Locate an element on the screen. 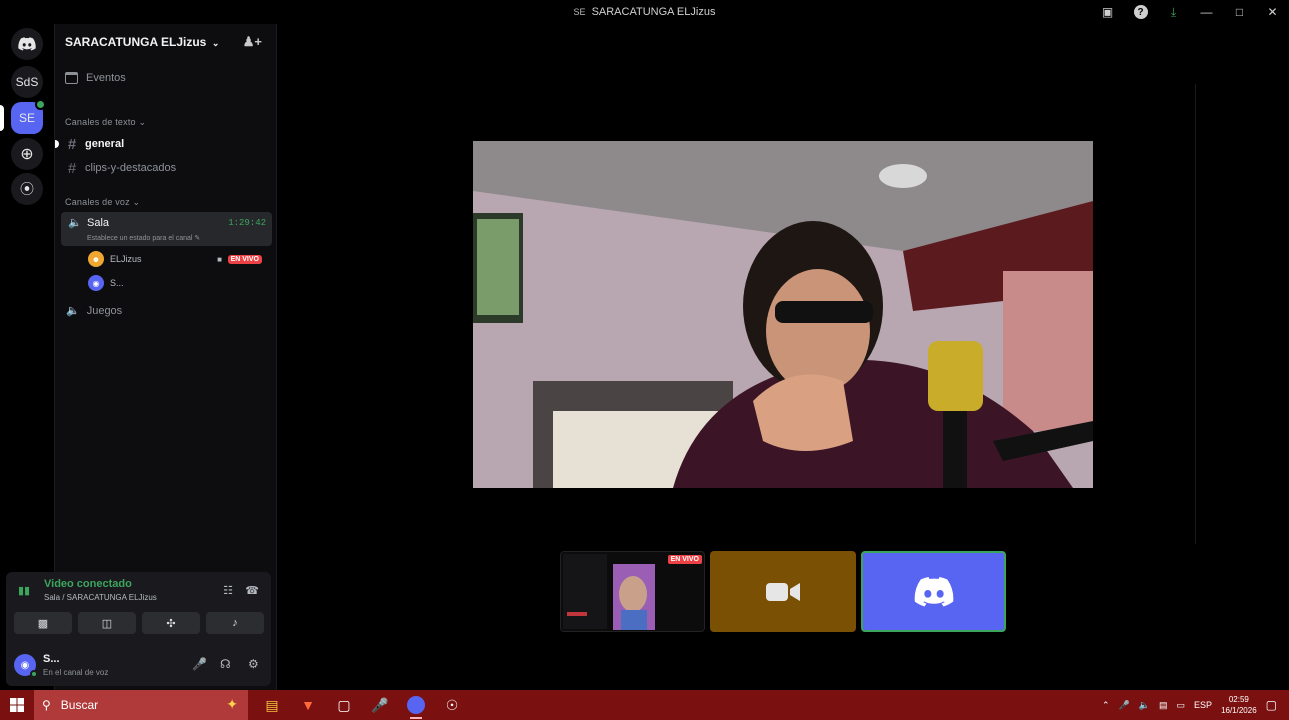 The width and height of the screenshot is (1289, 720). settings-gear-icon: ⚙ is located at coordinates (253, 664).